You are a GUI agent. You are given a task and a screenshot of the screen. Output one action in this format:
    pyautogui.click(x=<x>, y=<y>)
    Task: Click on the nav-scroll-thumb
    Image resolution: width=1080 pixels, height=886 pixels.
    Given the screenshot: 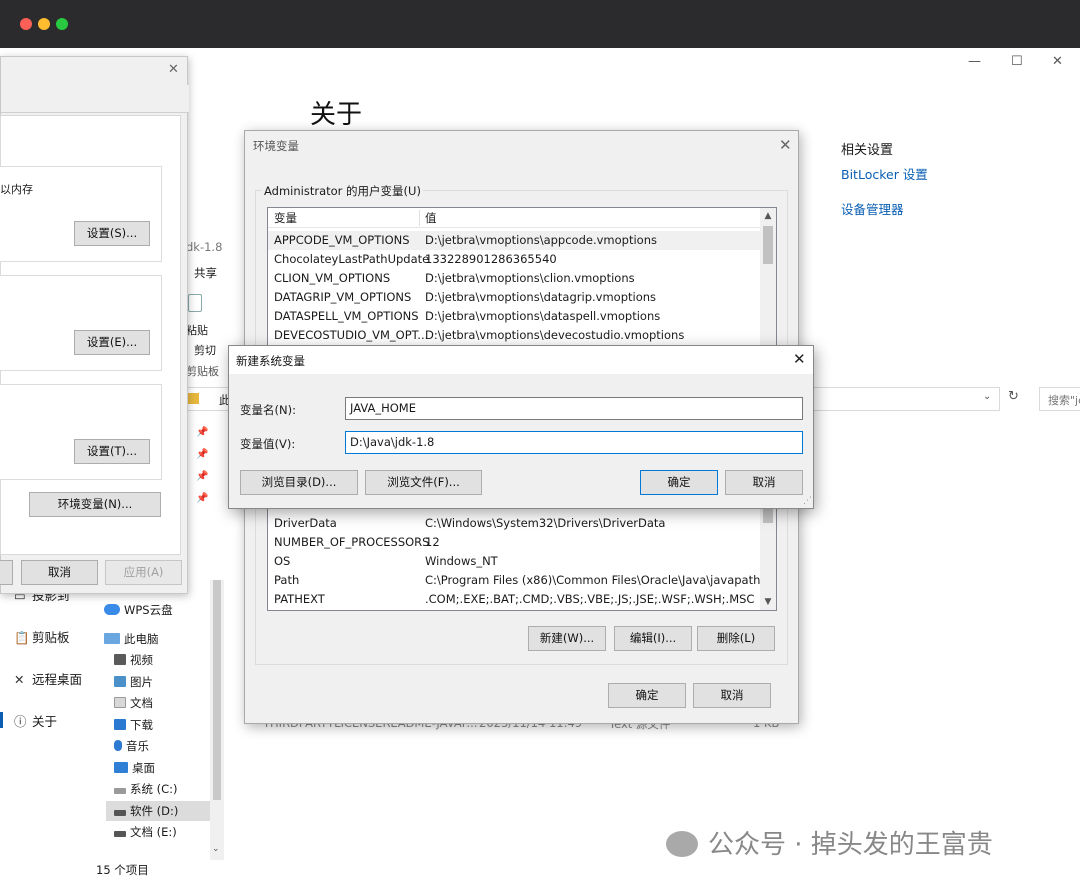 What is the action you would take?
    pyautogui.click(x=217, y=690)
    